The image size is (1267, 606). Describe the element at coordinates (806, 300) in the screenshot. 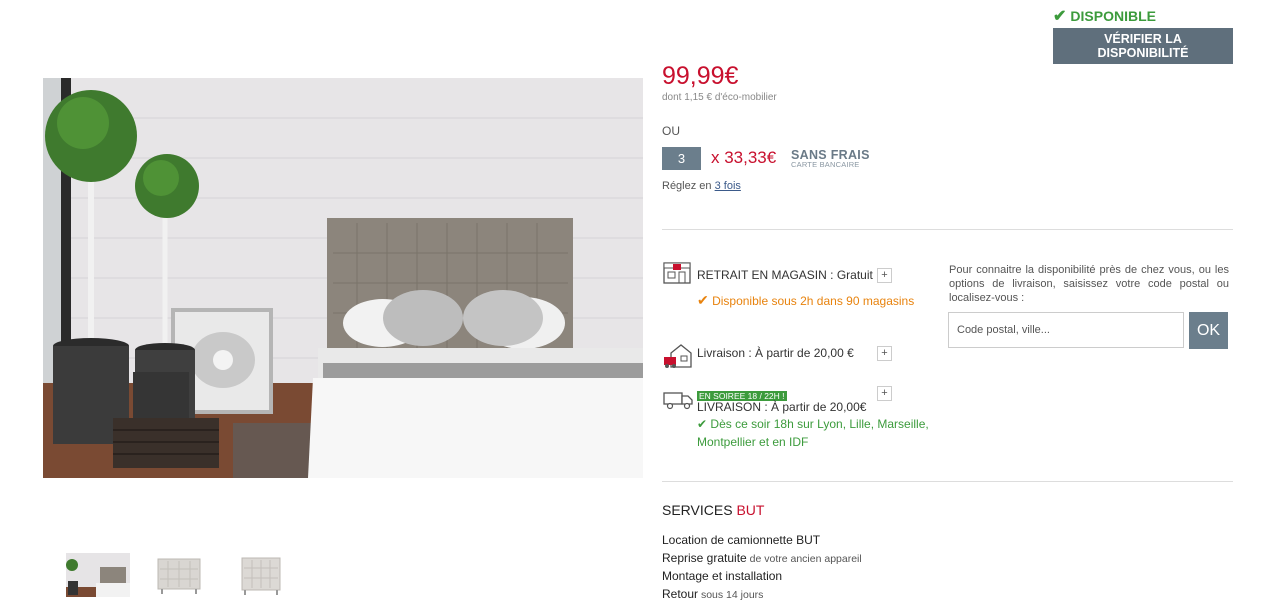

I see `store-availability-note: ✔ Disponible sous 2h dans 90 magasins` at that location.